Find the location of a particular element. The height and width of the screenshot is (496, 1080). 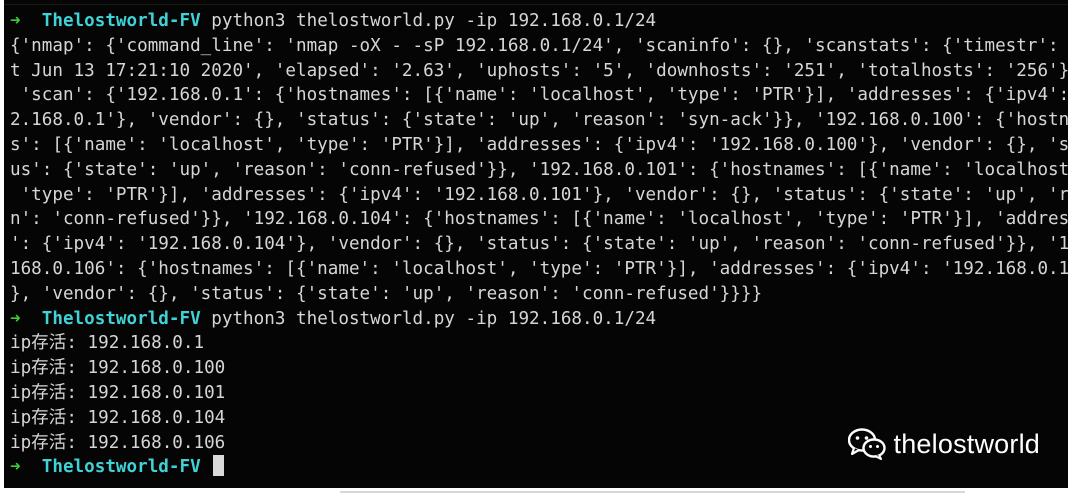

result-line: ip存活: 192.168.0.104 is located at coordinates (118, 417).